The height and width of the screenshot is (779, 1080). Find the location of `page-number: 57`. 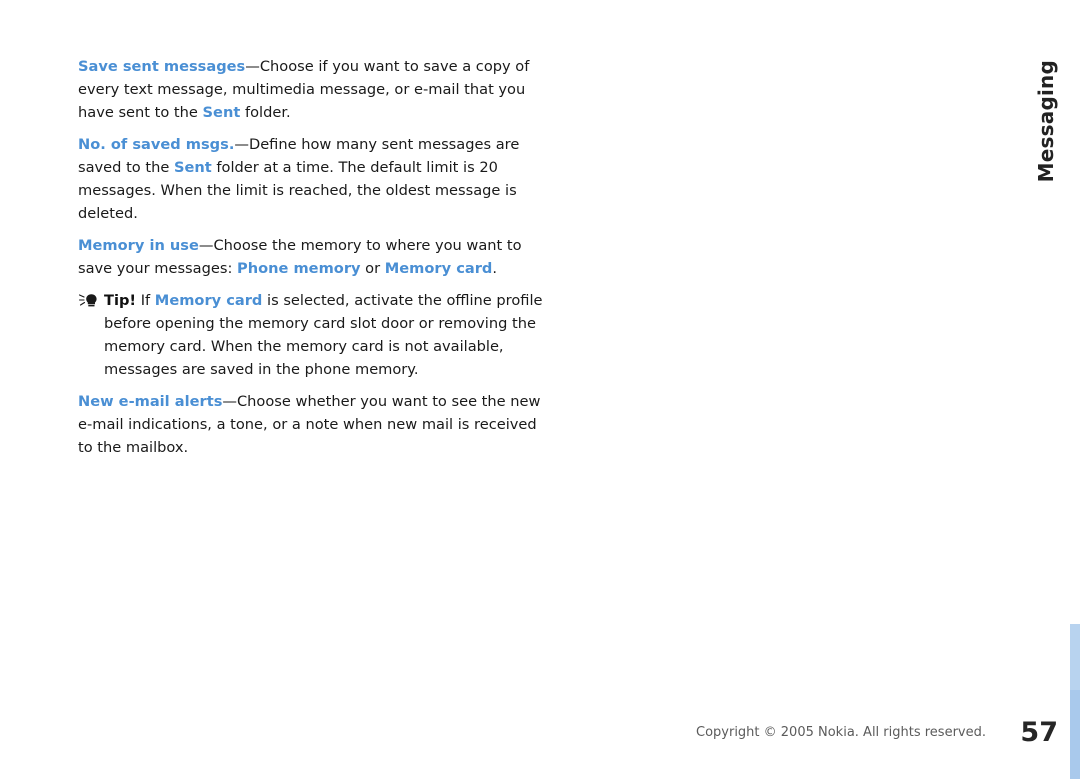

page-number: 57 is located at coordinates (1039, 732).